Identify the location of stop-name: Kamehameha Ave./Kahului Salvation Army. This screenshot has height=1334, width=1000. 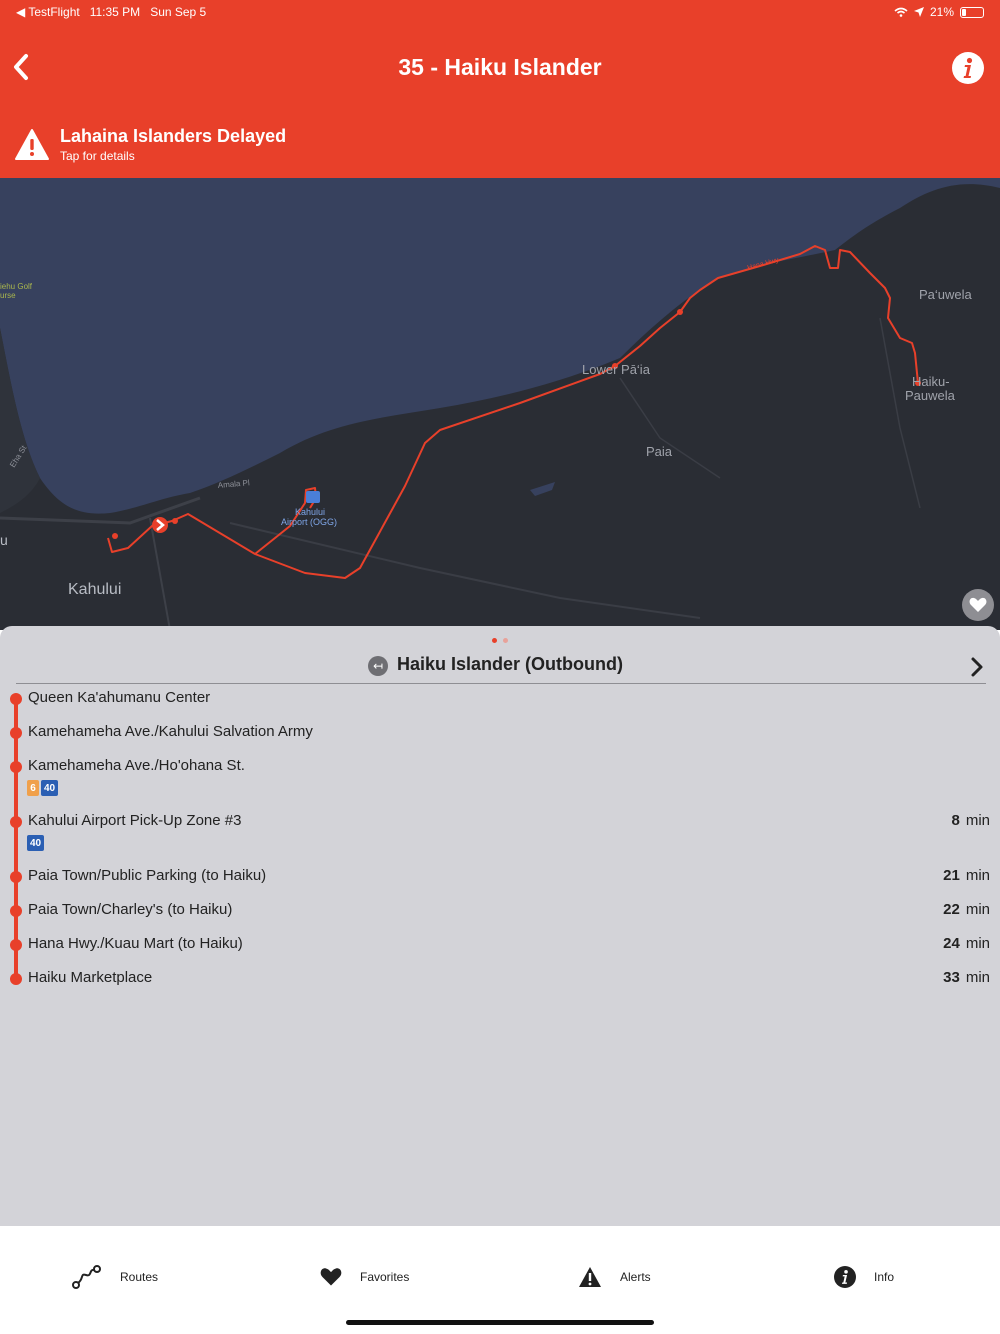
(170, 731).